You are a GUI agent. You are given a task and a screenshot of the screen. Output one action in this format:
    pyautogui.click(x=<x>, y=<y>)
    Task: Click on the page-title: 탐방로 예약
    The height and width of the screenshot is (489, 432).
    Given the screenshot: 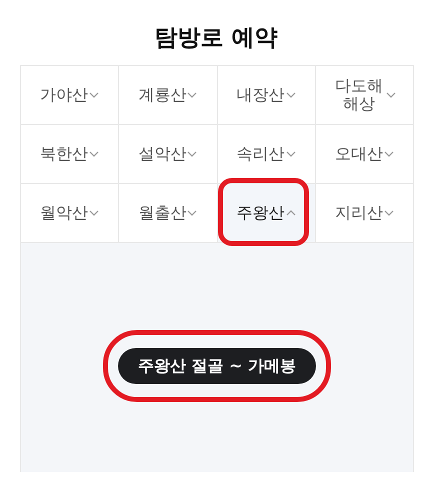 What is the action you would take?
    pyautogui.click(x=215, y=38)
    